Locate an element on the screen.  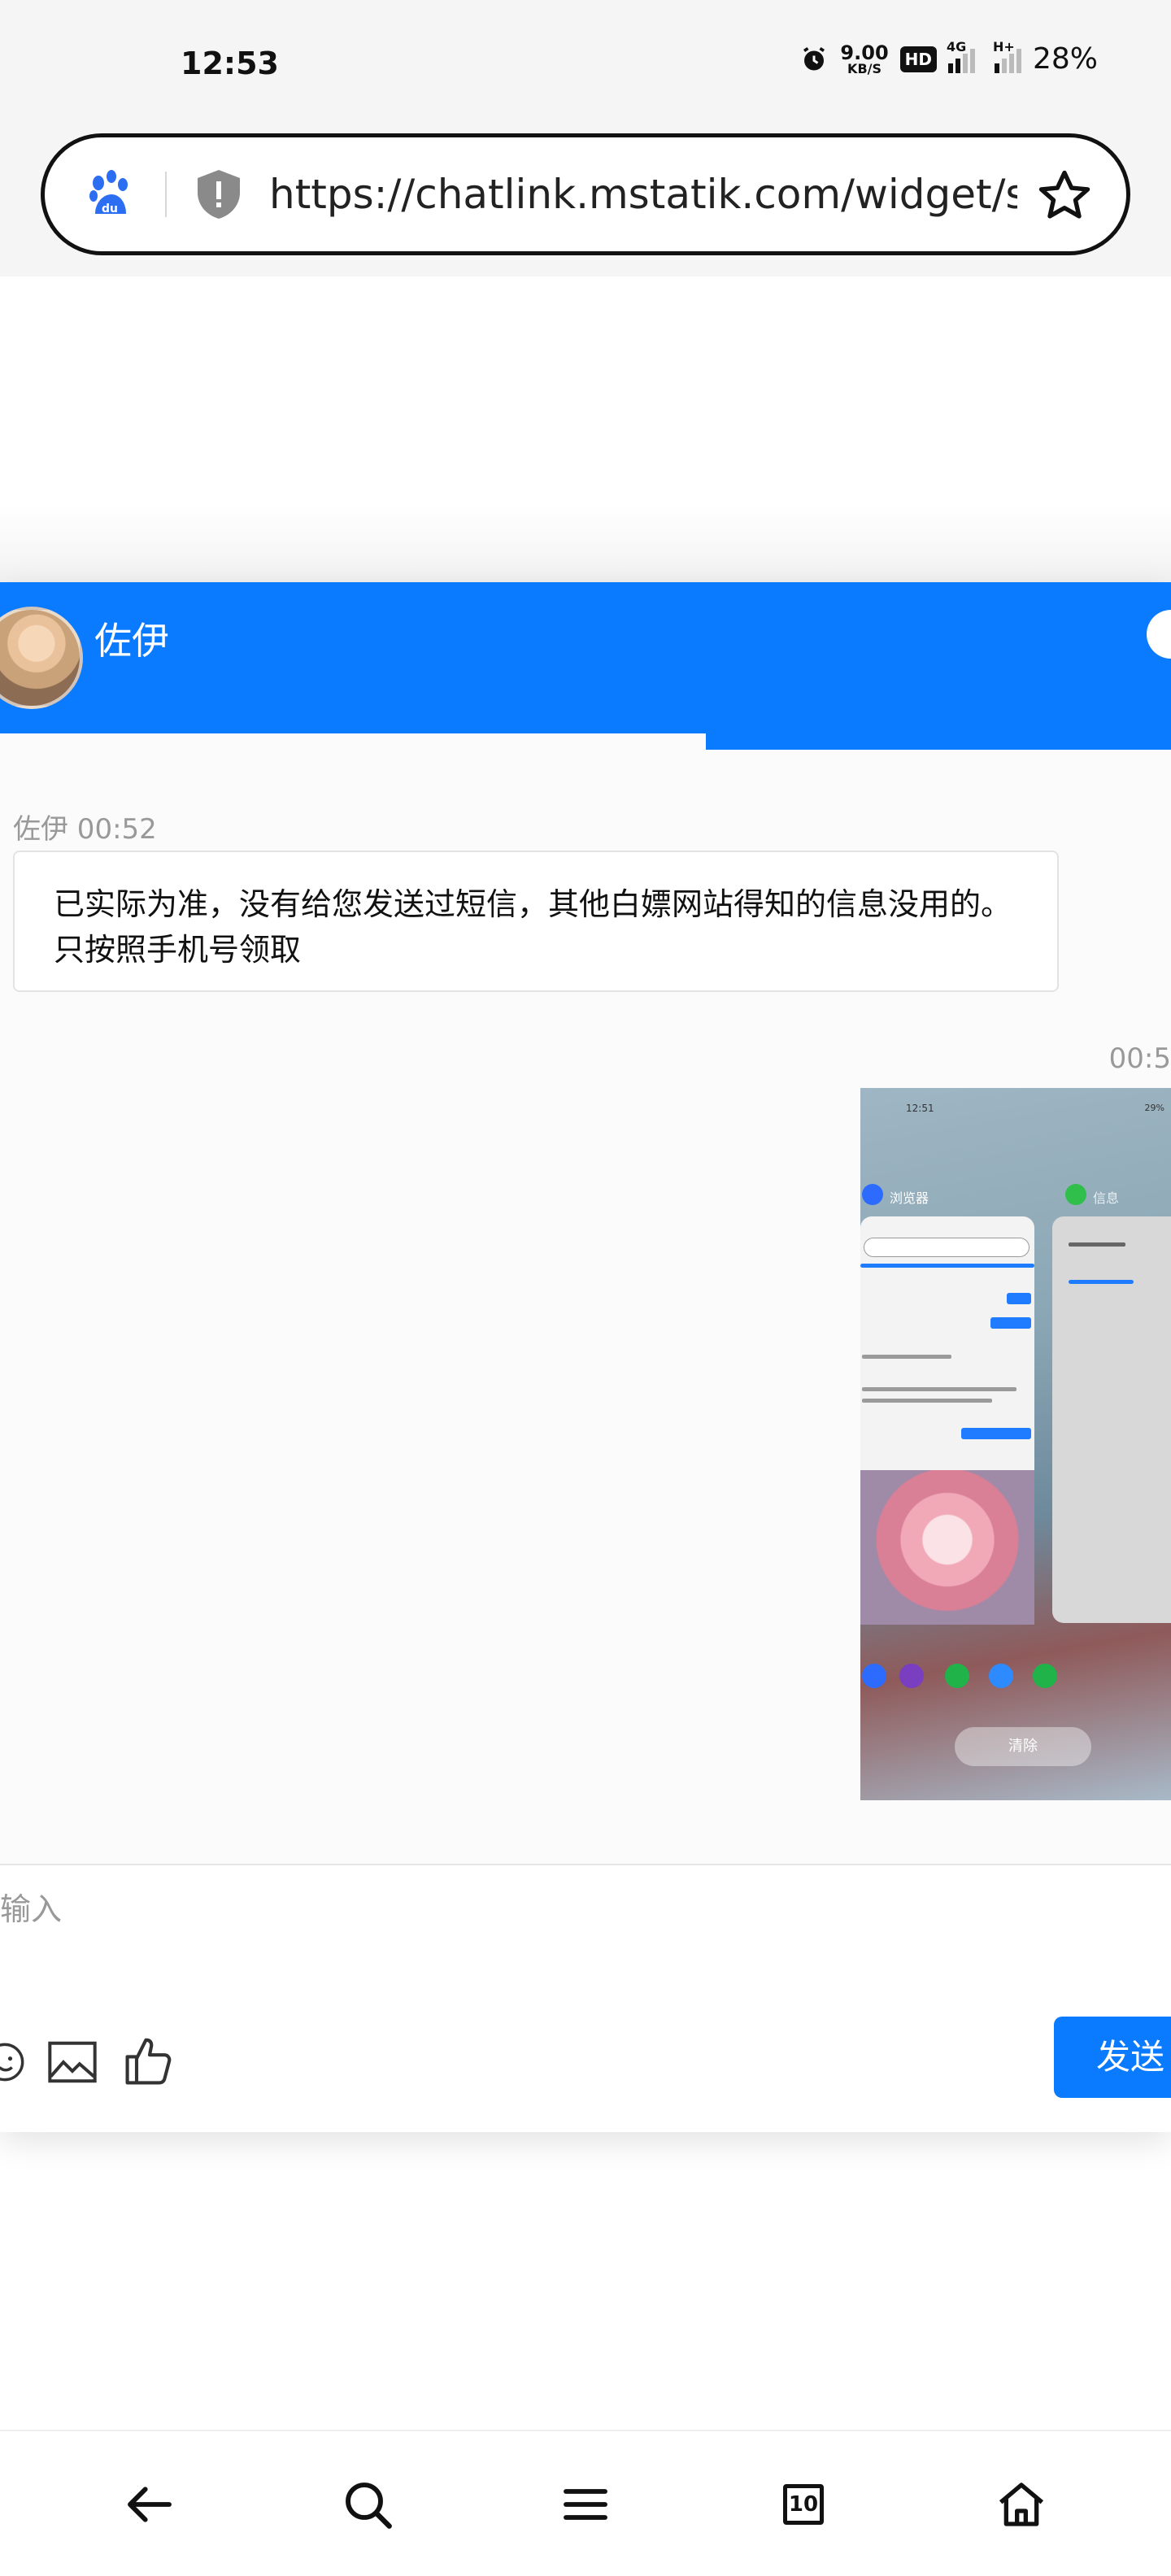
chat-header: 佐伊 is located at coordinates (585, 658).